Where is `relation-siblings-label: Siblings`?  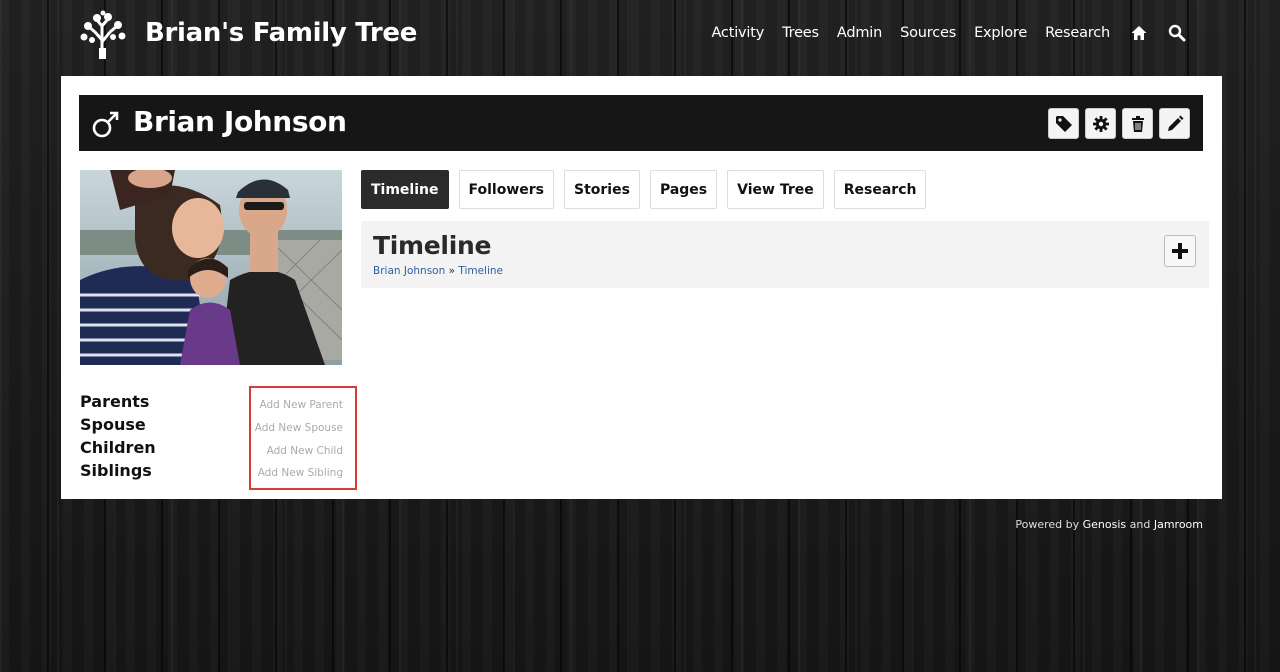
relation-siblings-label: Siblings is located at coordinates (116, 470).